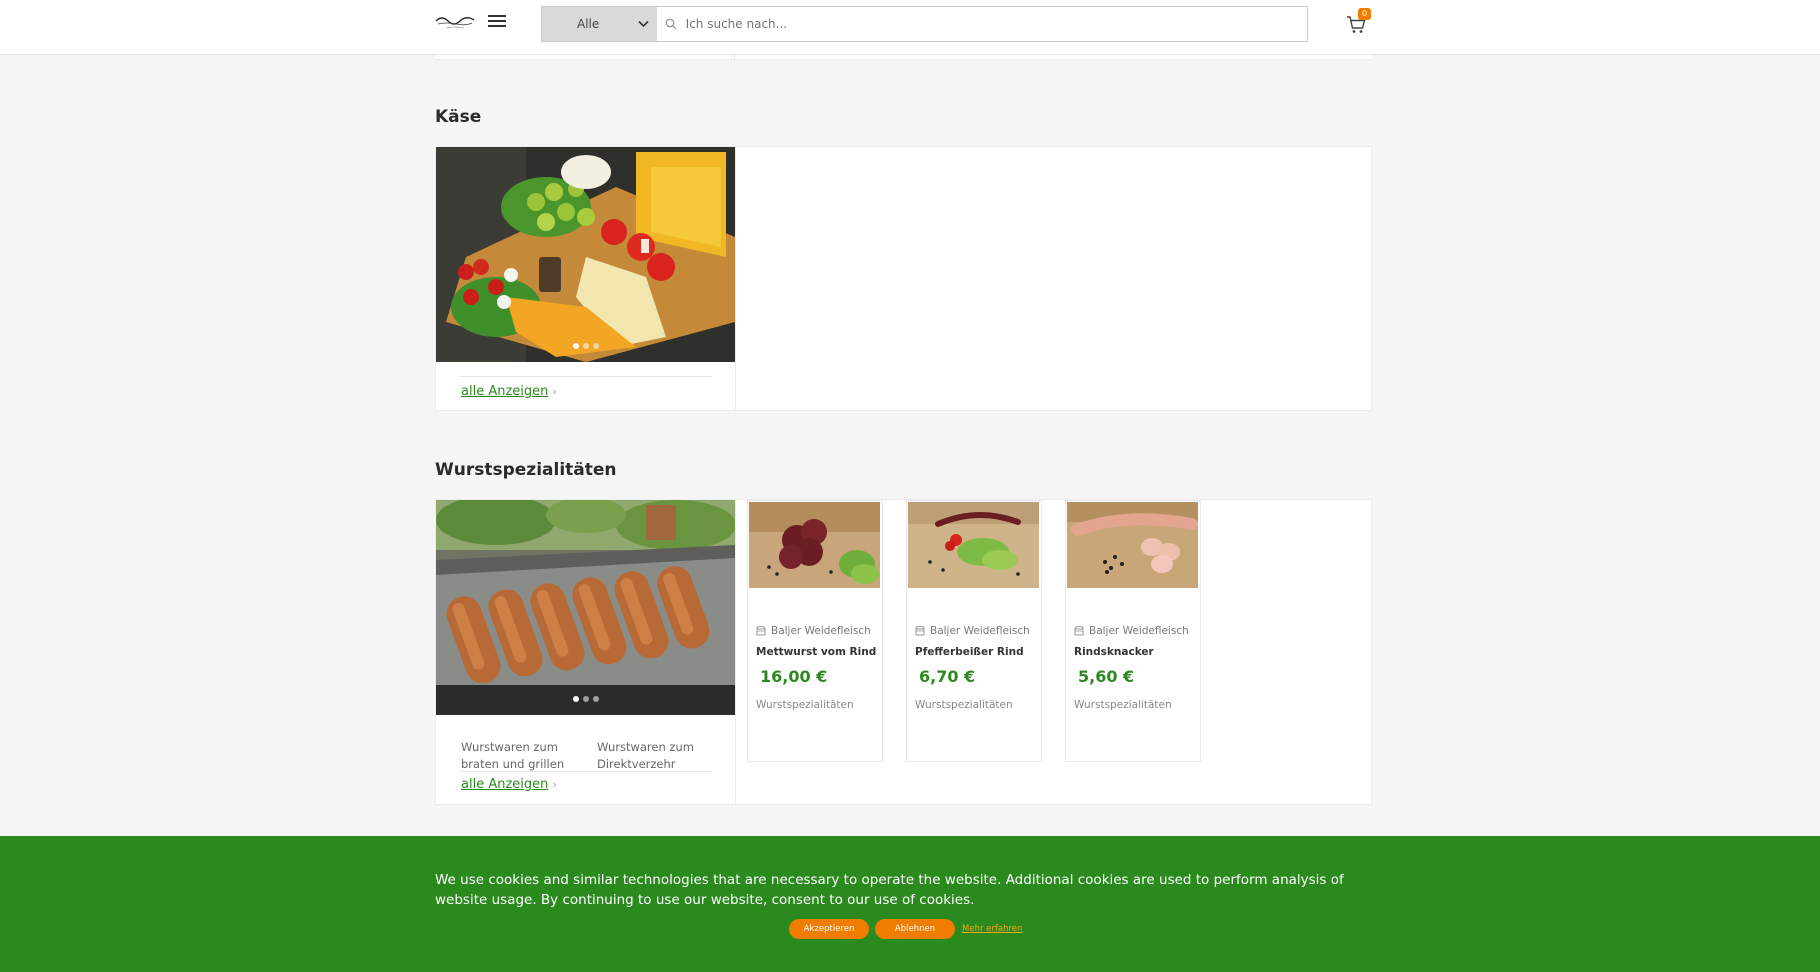 The image size is (1820, 972). I want to click on subcategory-link-grill: Wurstwaren zum braten und grillen, so click(516, 756).